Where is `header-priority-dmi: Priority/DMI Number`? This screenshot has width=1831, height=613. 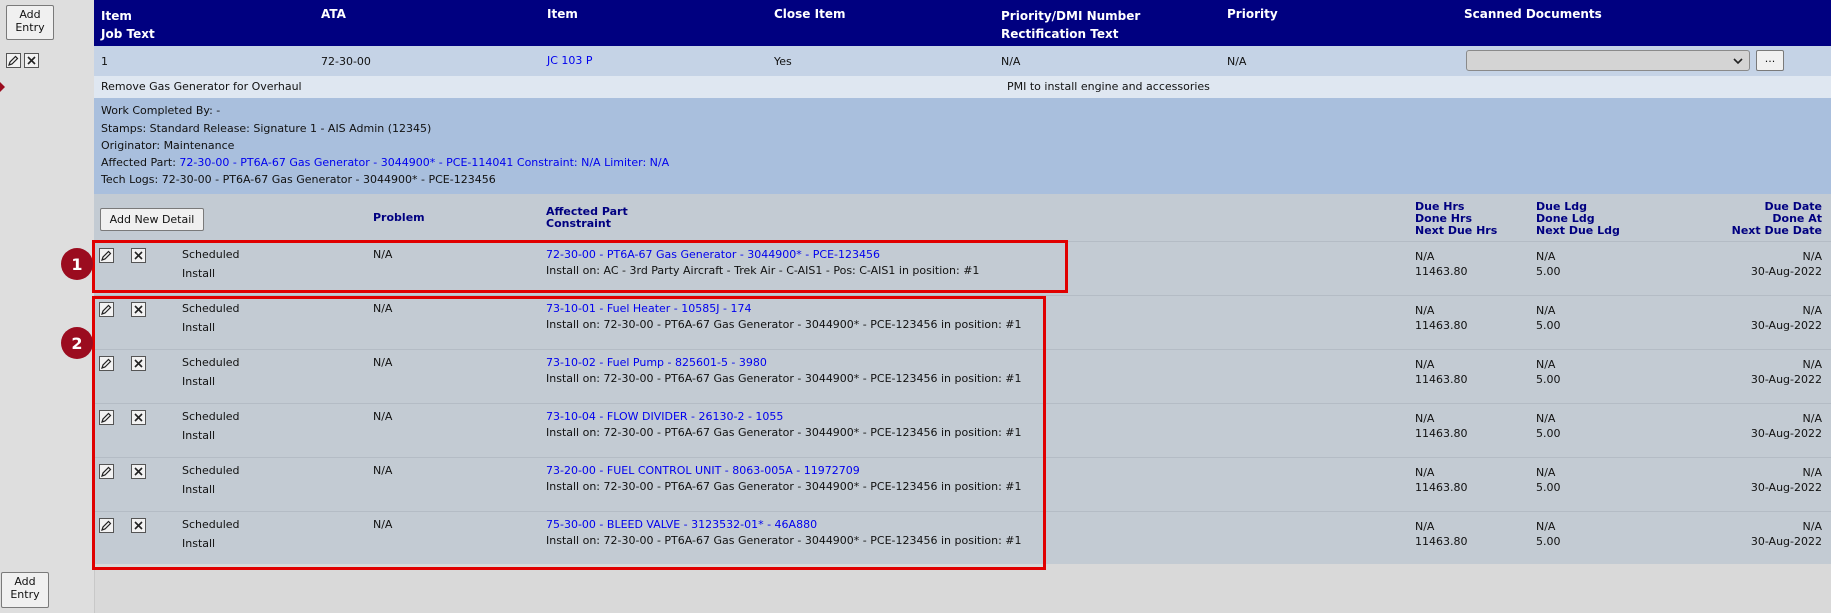
header-priority-dmi: Priority/DMI Number is located at coordinates (1071, 16).